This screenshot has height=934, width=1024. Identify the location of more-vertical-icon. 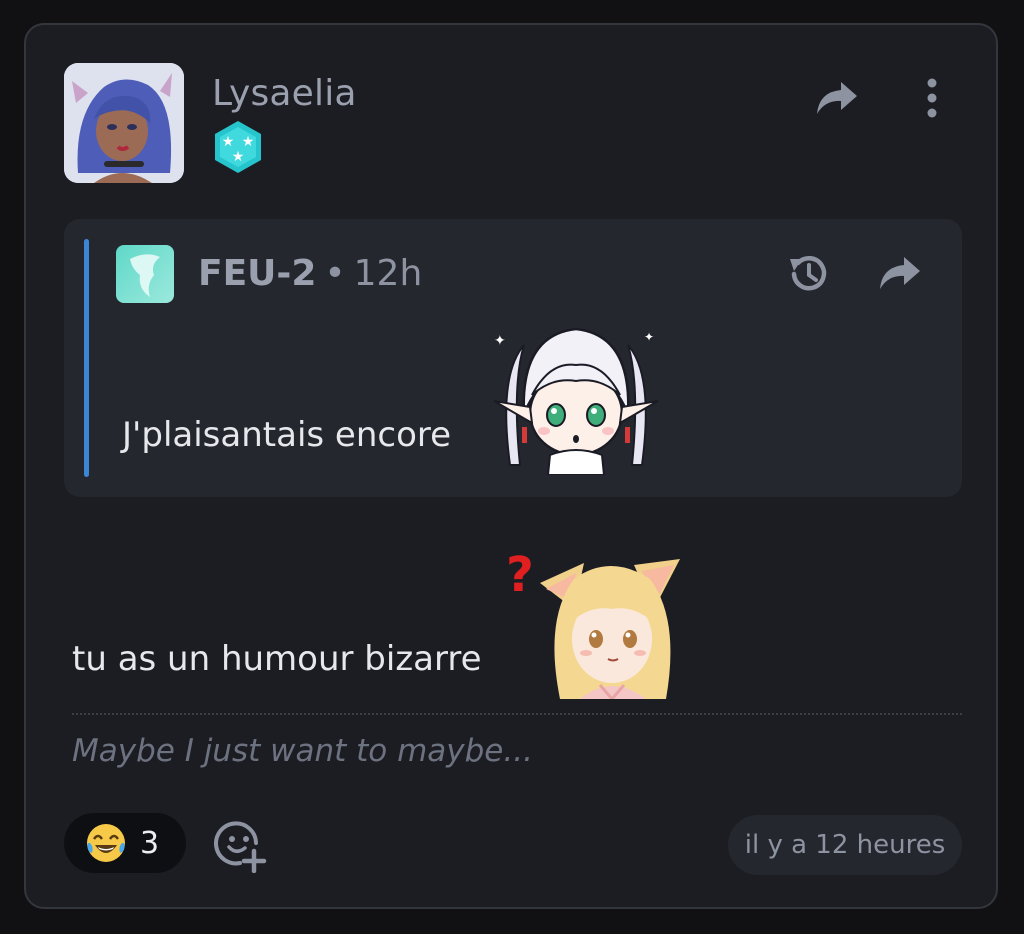
(932, 98).